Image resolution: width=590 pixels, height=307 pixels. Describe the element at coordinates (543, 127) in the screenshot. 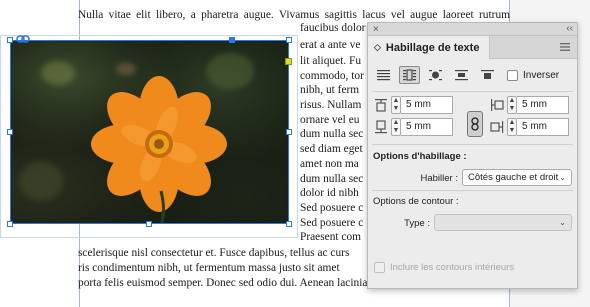

I see `offset-right-field: 5 mm` at that location.